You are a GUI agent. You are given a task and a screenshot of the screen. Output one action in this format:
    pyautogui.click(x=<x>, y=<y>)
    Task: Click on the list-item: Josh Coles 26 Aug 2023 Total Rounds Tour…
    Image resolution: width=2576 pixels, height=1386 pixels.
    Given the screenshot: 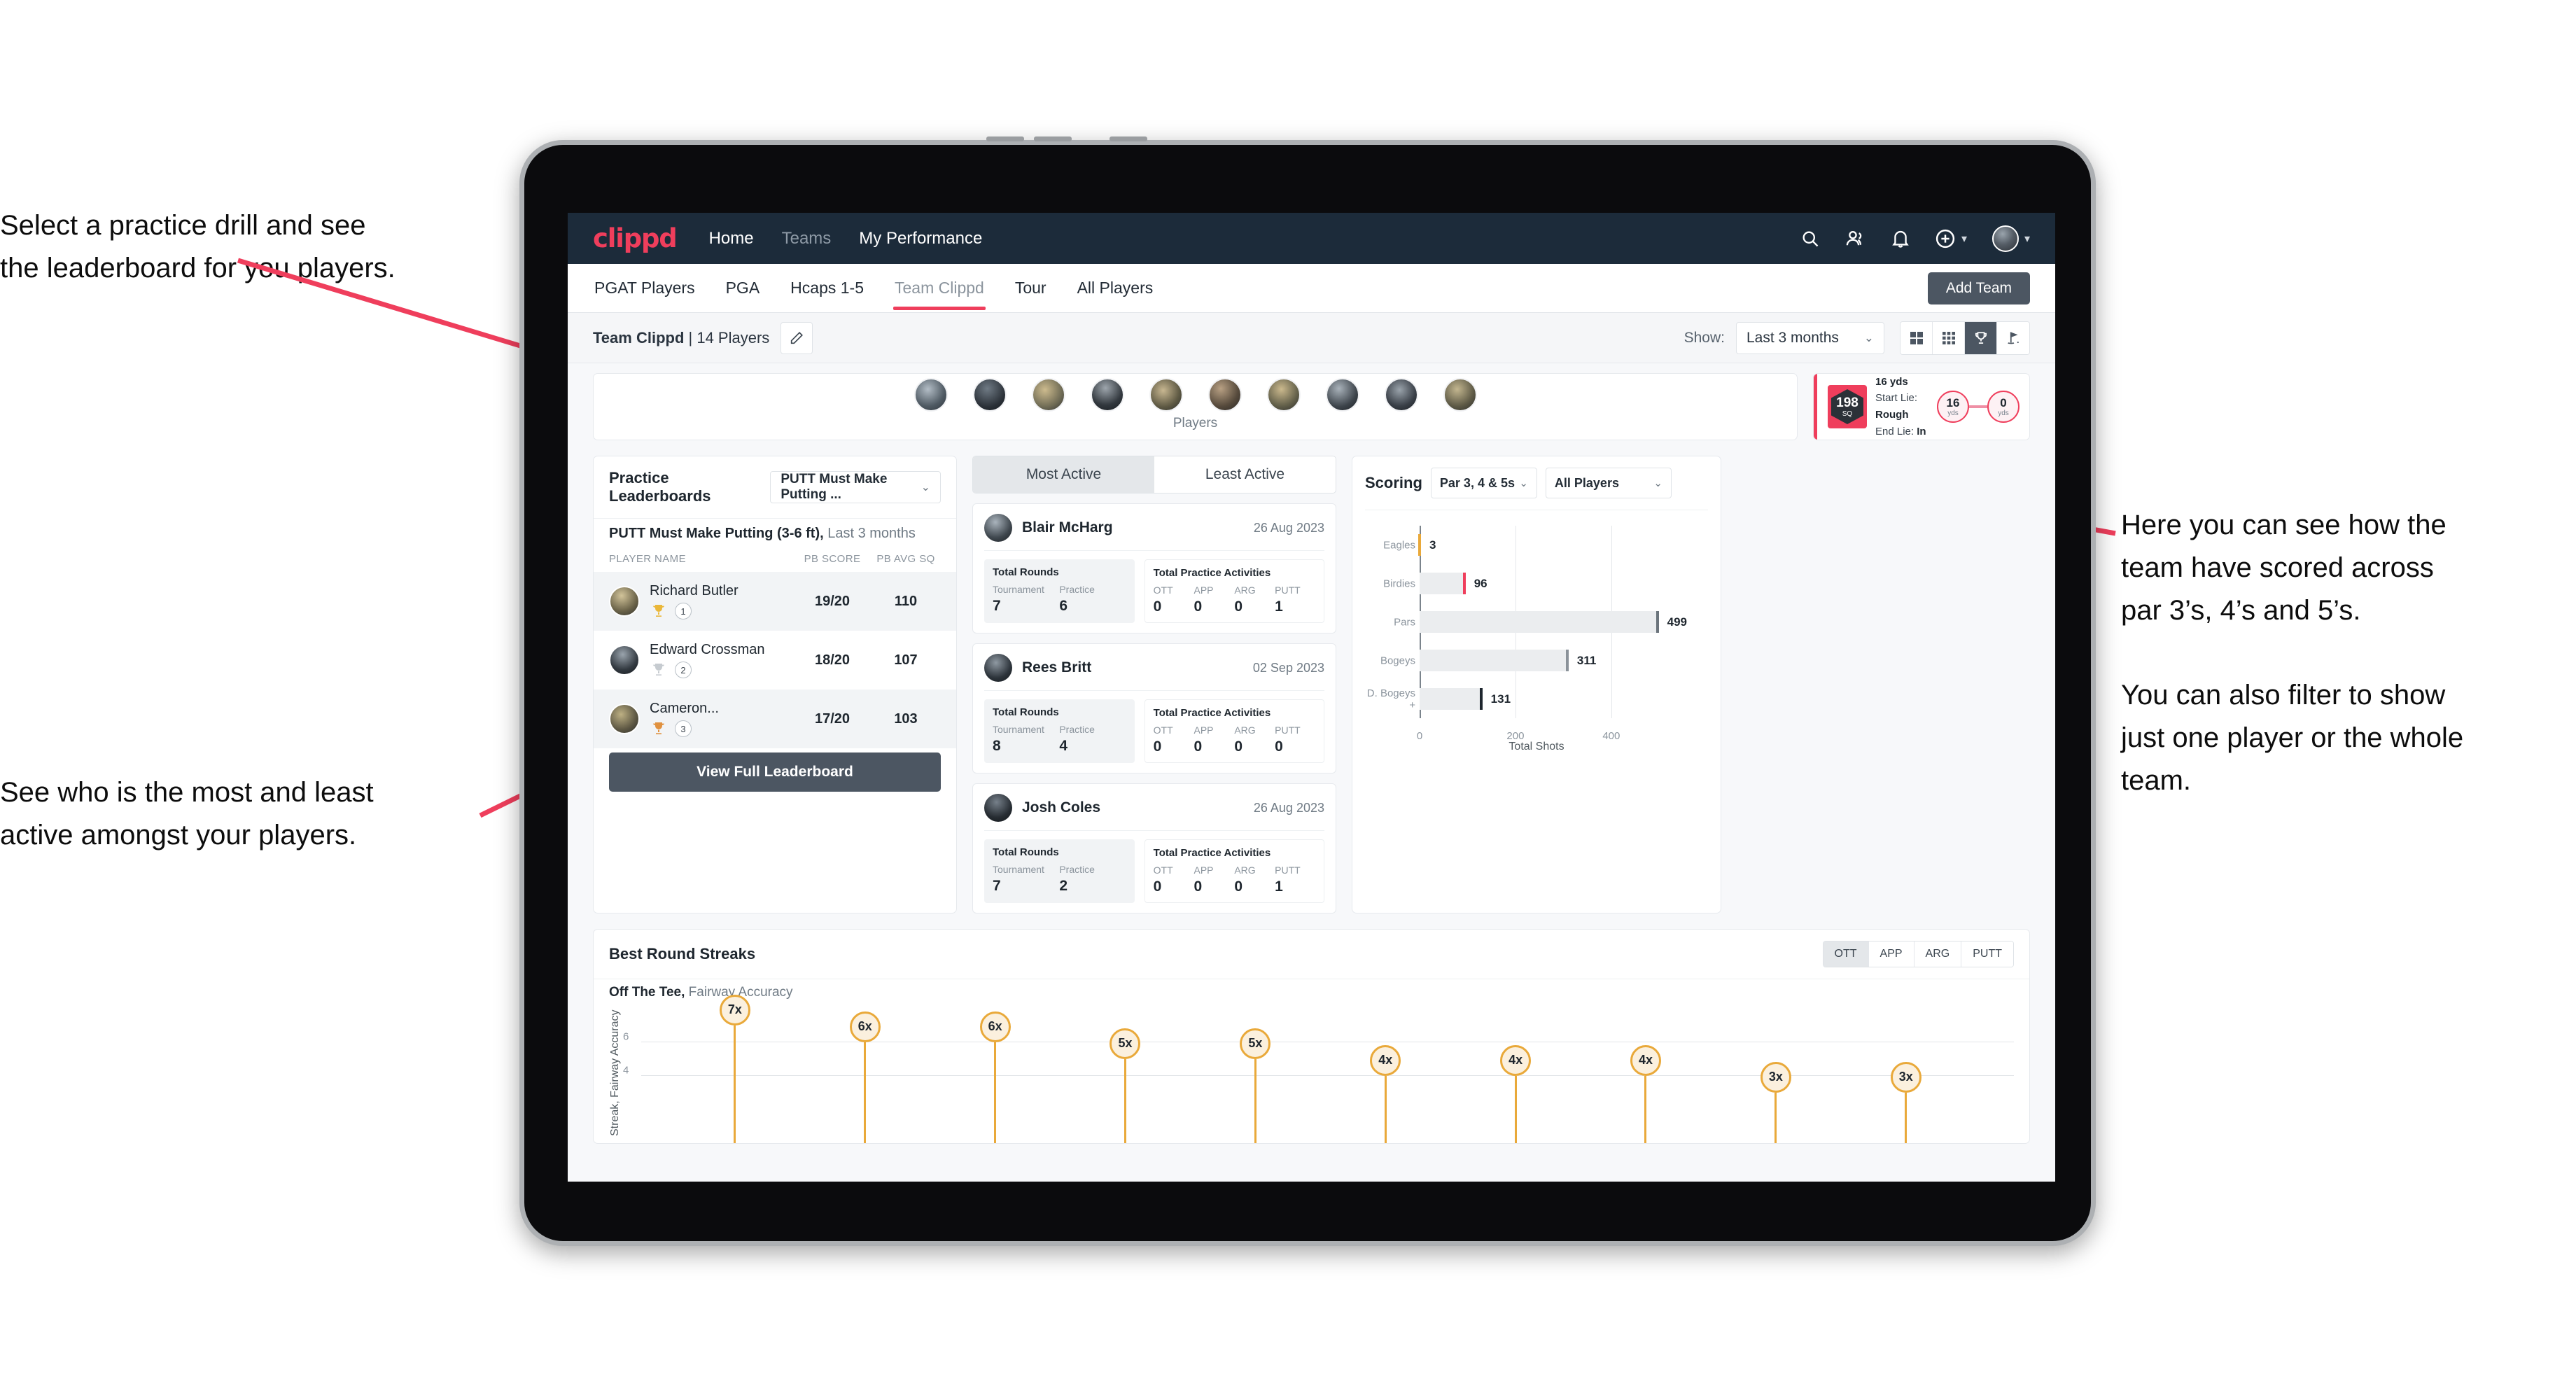 What is the action you would take?
    pyautogui.click(x=1154, y=848)
    